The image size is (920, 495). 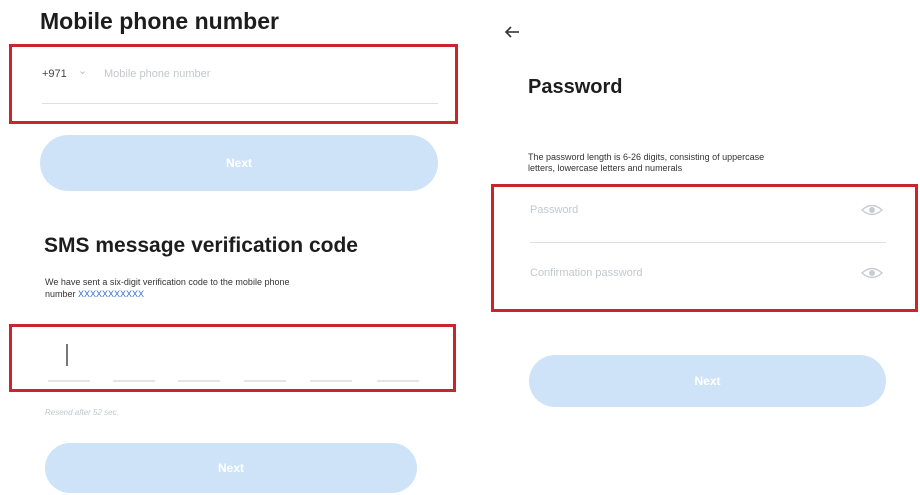 I want to click on next-button-phone: Next, so click(x=239, y=163).